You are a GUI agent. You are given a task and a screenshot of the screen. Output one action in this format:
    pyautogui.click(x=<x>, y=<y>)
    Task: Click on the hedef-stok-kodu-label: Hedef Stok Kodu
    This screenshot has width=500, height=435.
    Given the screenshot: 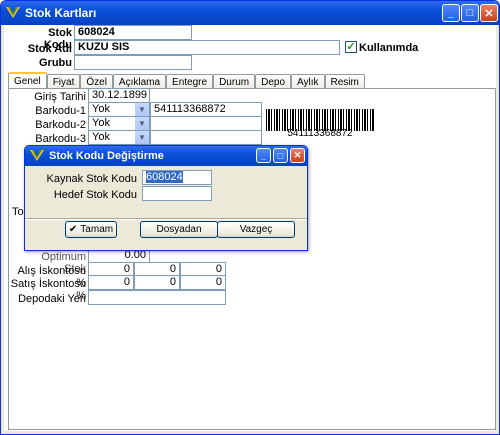 What is the action you would take?
    pyautogui.click(x=95, y=195)
    